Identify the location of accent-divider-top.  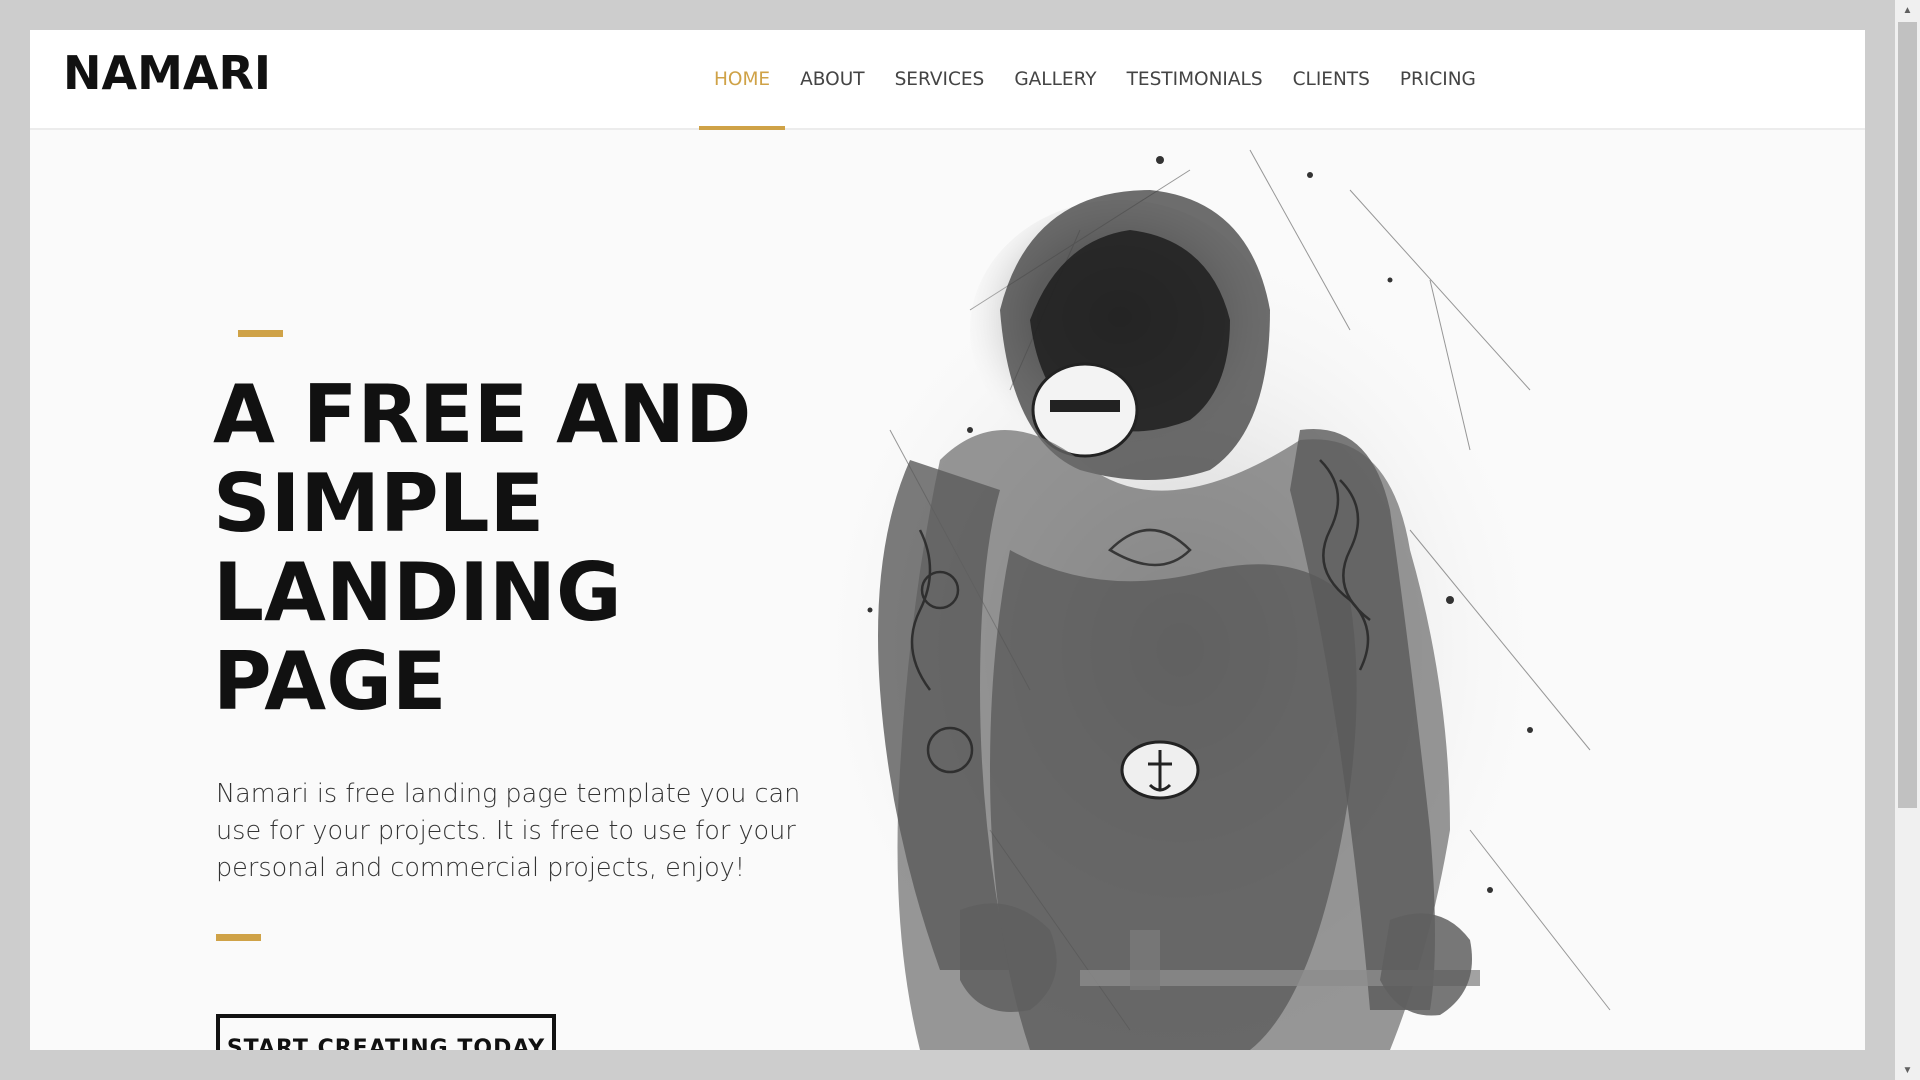
(260, 333).